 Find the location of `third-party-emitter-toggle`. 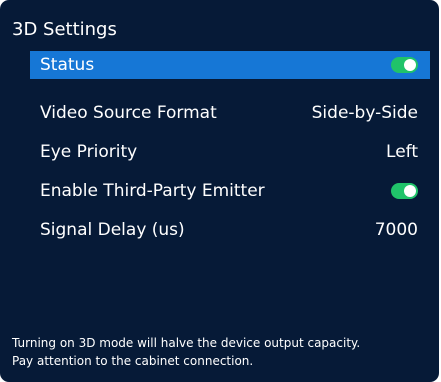

third-party-emitter-toggle is located at coordinates (404, 190).